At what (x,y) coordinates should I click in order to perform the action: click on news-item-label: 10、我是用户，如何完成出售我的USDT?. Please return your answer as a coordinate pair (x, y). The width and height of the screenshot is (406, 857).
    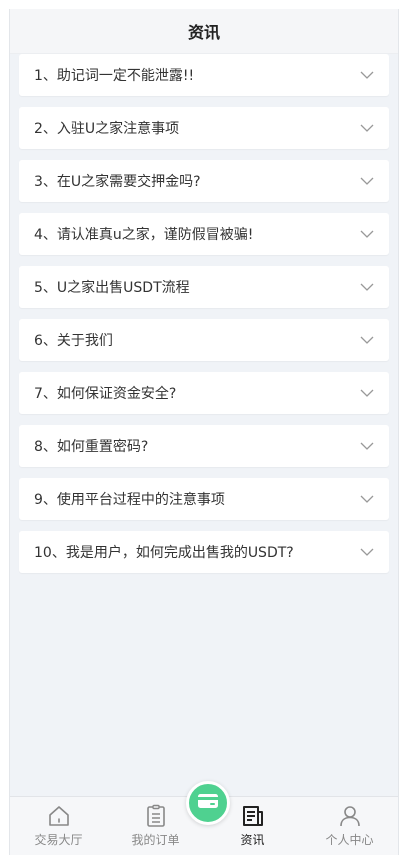
    Looking at the image, I should click on (164, 553).